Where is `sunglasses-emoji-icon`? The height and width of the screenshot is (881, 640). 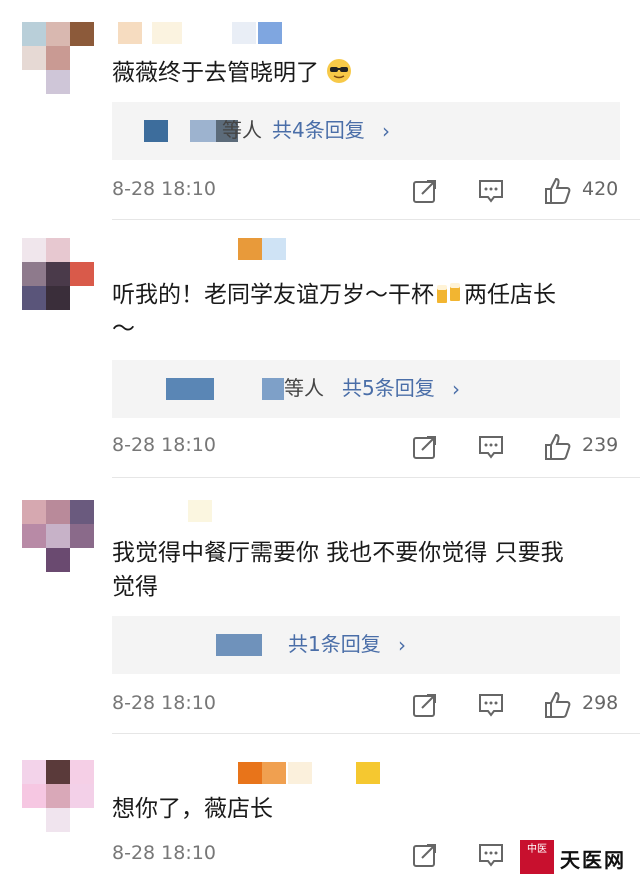
sunglasses-emoji-icon is located at coordinates (339, 71).